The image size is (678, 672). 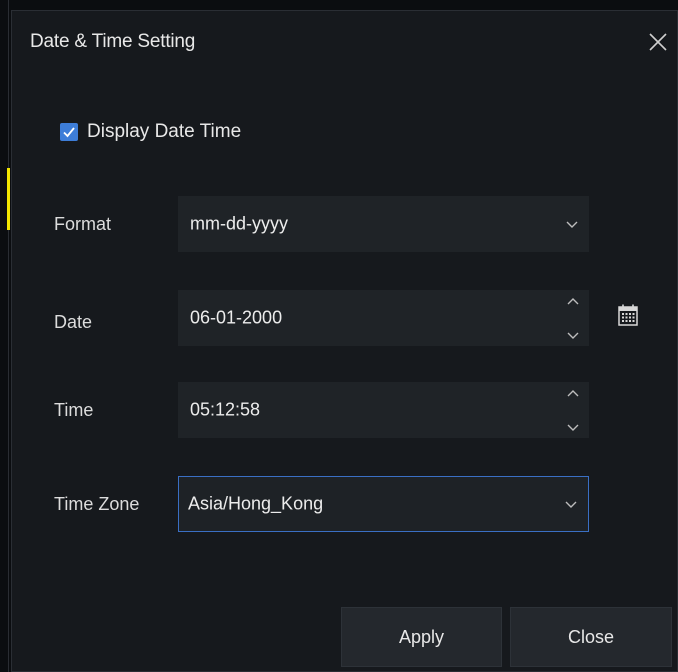 What do you see at coordinates (256, 503) in the screenshot?
I see `time-zone-value: Asia/Hong_Kong` at bounding box center [256, 503].